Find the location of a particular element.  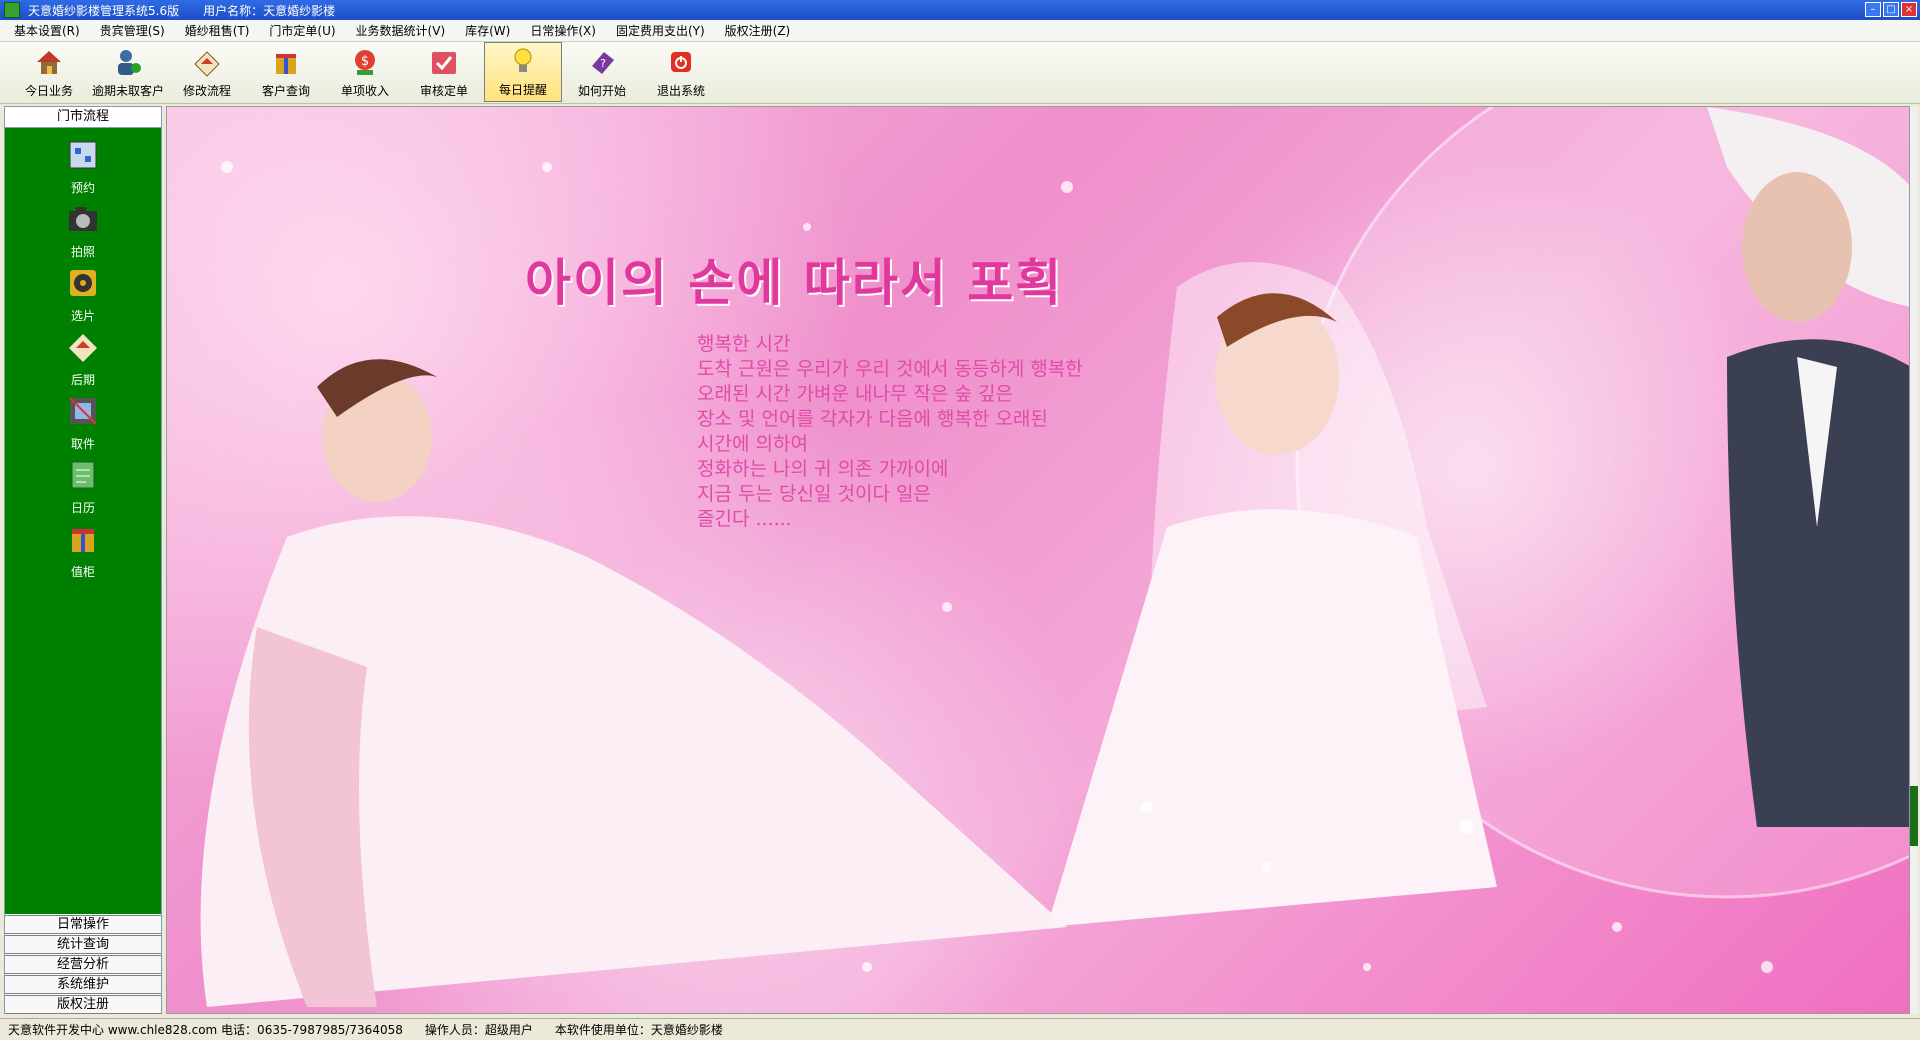

sidebar-item-photo: 拍照 is located at coordinates (83, 231).